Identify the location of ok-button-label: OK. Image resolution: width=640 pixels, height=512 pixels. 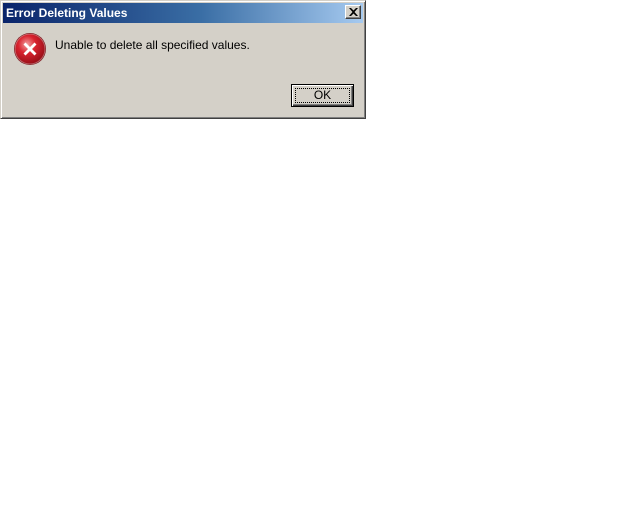
(322, 95).